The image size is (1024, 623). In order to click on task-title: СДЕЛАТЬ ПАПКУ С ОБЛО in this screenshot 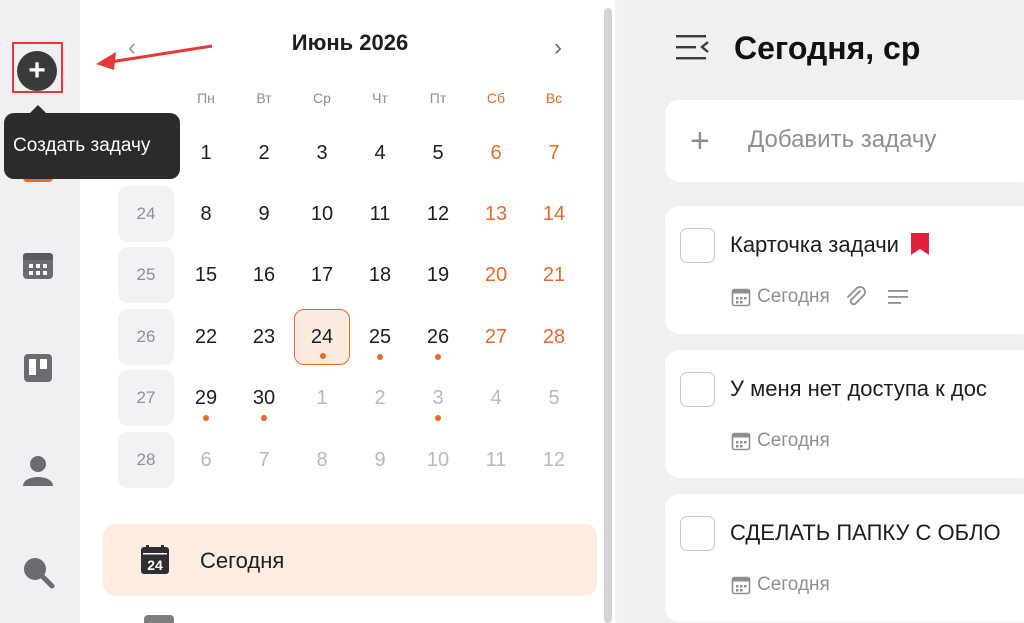, I will do `click(865, 533)`.